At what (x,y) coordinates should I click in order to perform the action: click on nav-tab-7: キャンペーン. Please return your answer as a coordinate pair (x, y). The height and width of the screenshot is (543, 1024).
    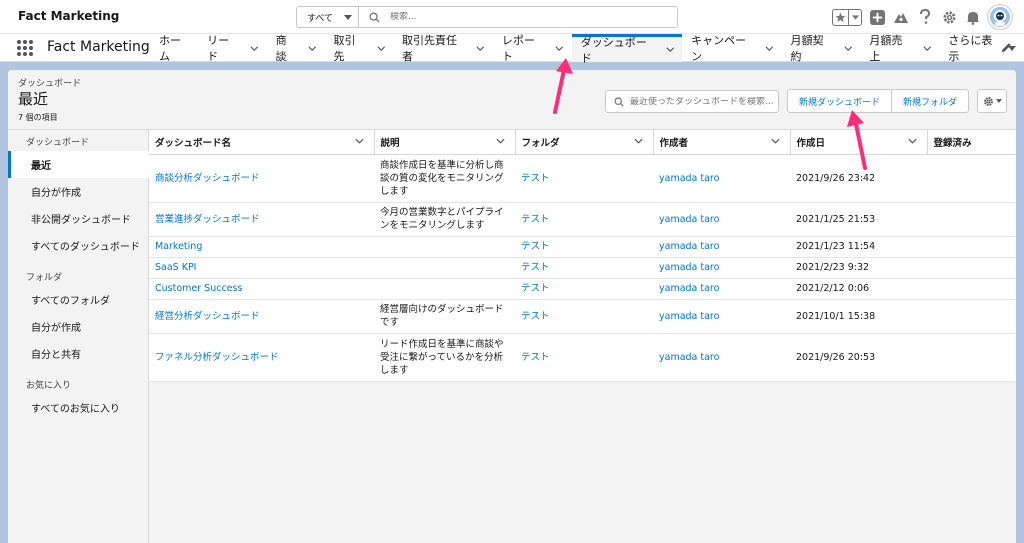
    Looking at the image, I should click on (731, 48).